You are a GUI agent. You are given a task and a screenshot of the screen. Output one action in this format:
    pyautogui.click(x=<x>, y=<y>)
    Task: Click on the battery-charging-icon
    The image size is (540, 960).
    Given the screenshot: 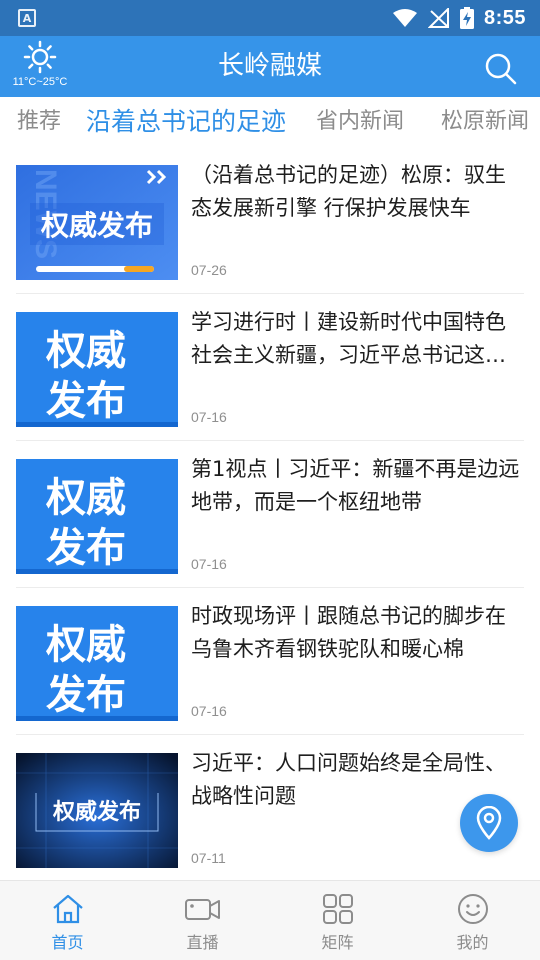 What is the action you would take?
    pyautogui.click(x=466, y=18)
    